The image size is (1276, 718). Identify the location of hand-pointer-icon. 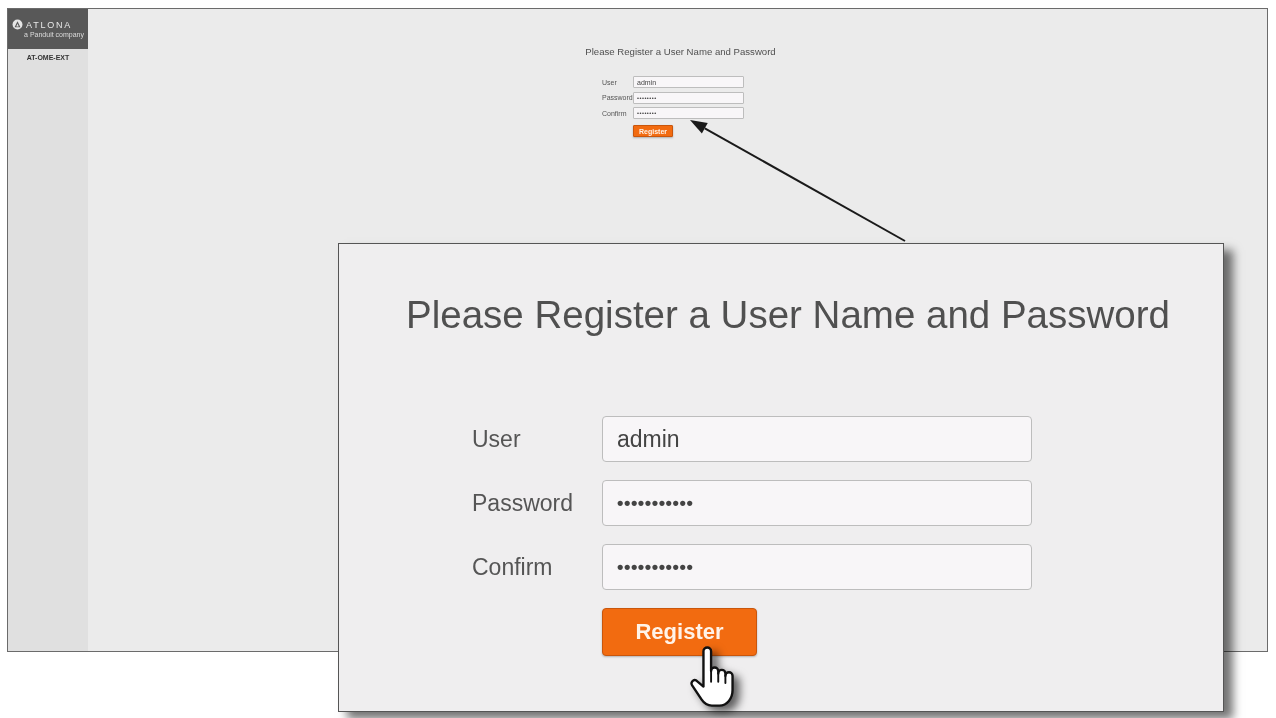
(713, 677).